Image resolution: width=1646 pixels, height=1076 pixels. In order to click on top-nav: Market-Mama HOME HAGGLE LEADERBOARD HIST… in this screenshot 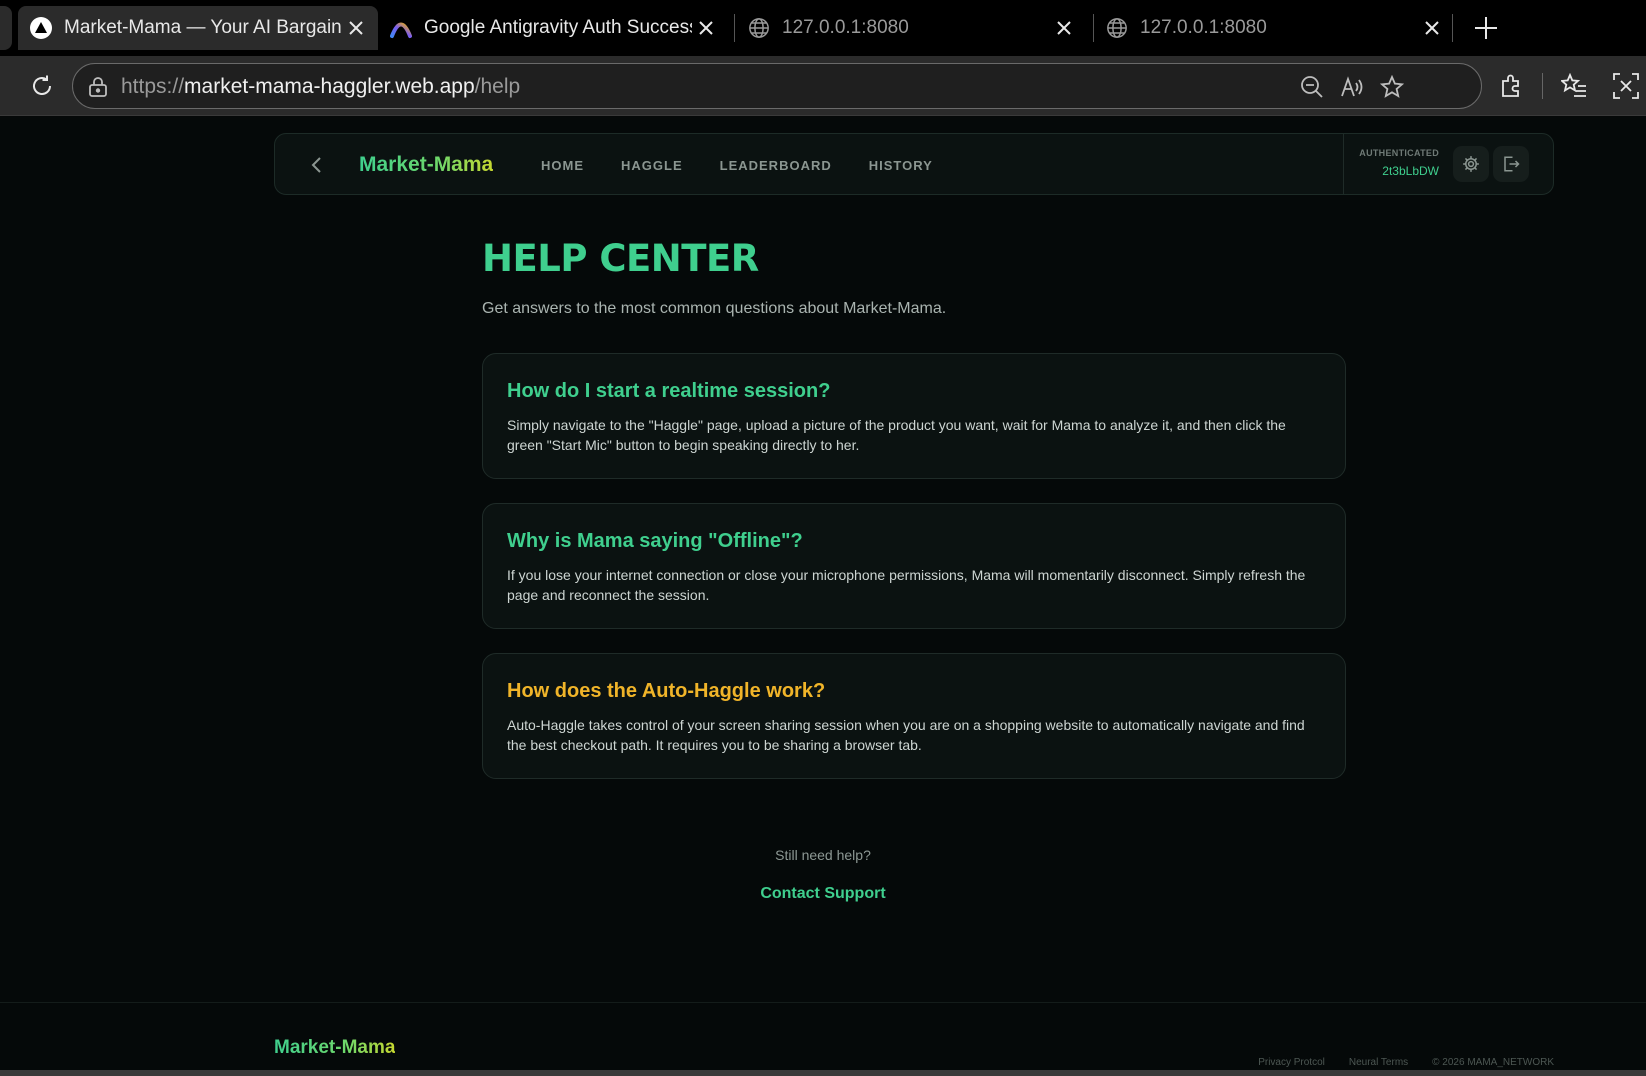, I will do `click(914, 164)`.